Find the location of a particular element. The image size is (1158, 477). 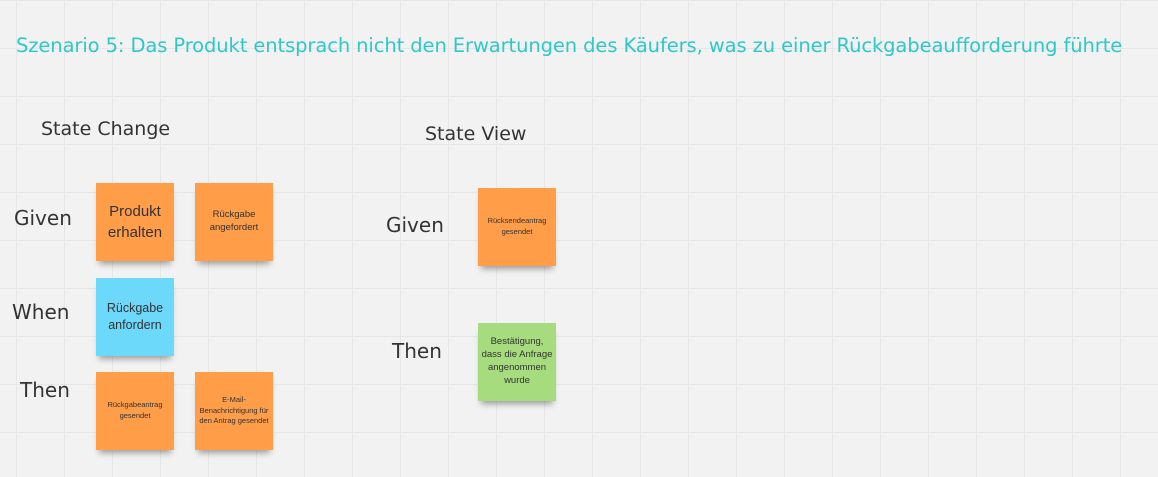

sticky-note-text: Rückgabeantrag gesendet is located at coordinates (135, 410).